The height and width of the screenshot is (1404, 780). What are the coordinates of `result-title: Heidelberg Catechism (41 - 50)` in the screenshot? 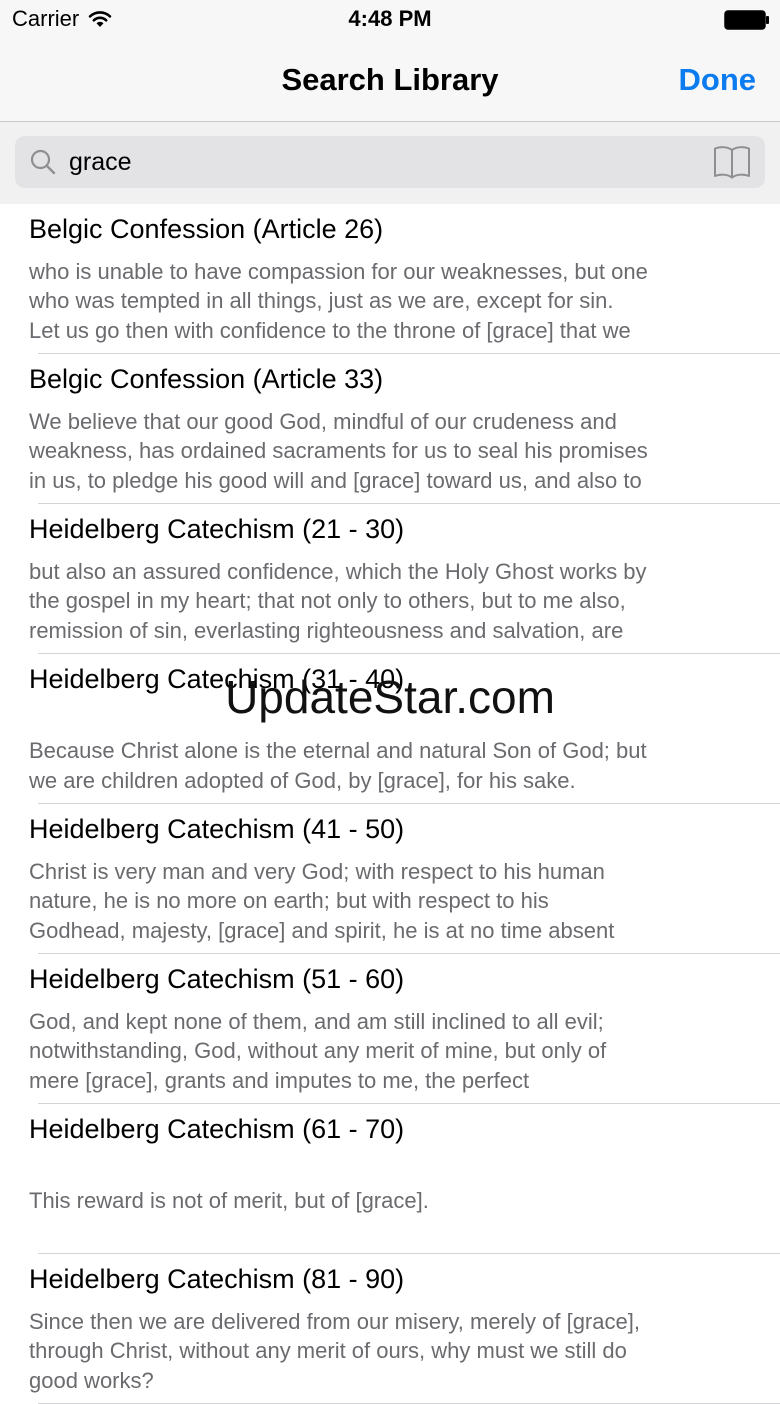 It's located at (217, 829).